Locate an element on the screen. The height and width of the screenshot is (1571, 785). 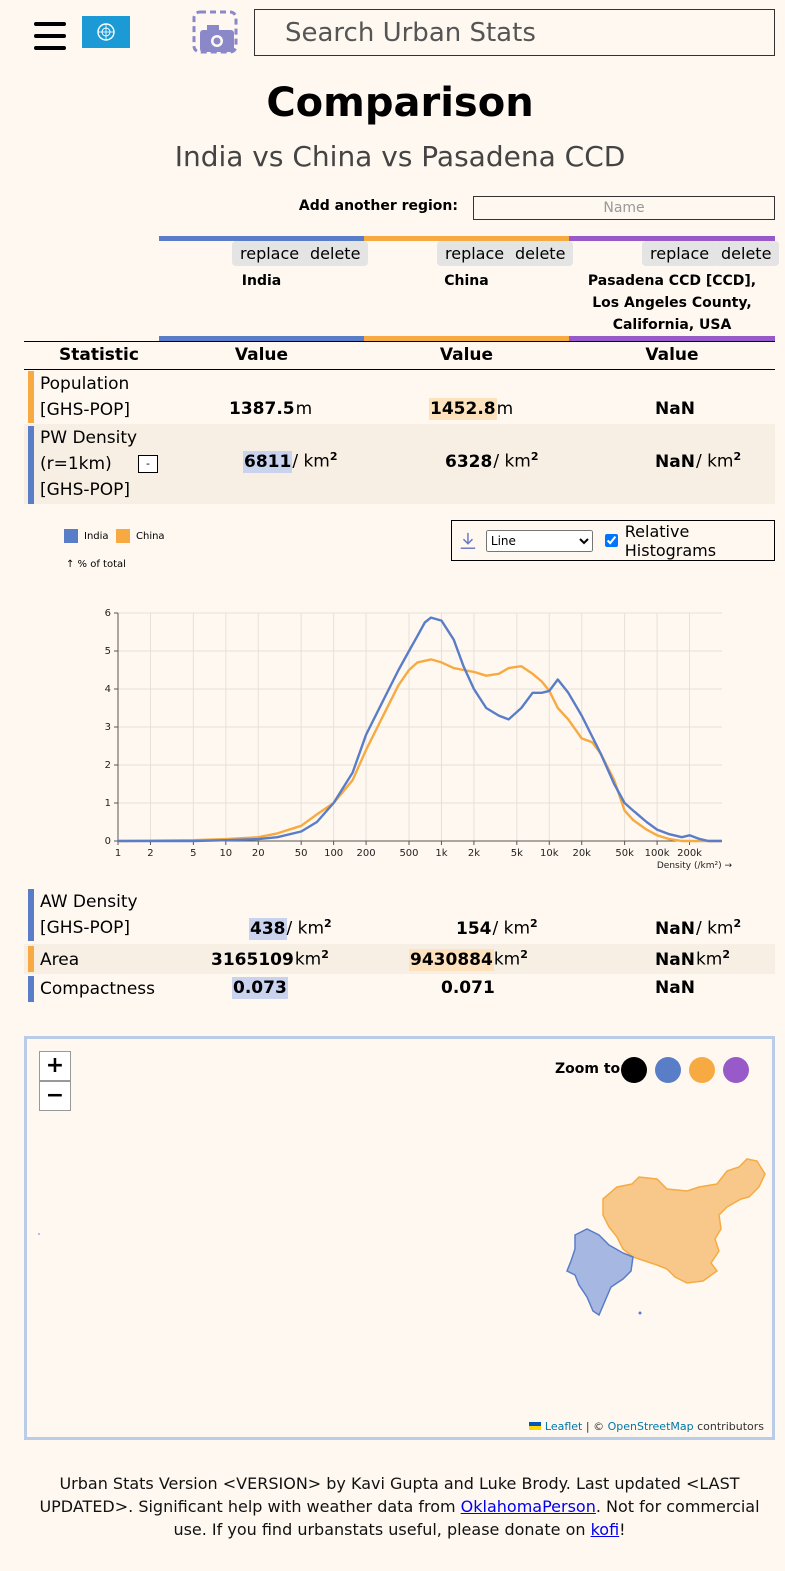
x-tick-label: 500 is located at coordinates (408, 853).